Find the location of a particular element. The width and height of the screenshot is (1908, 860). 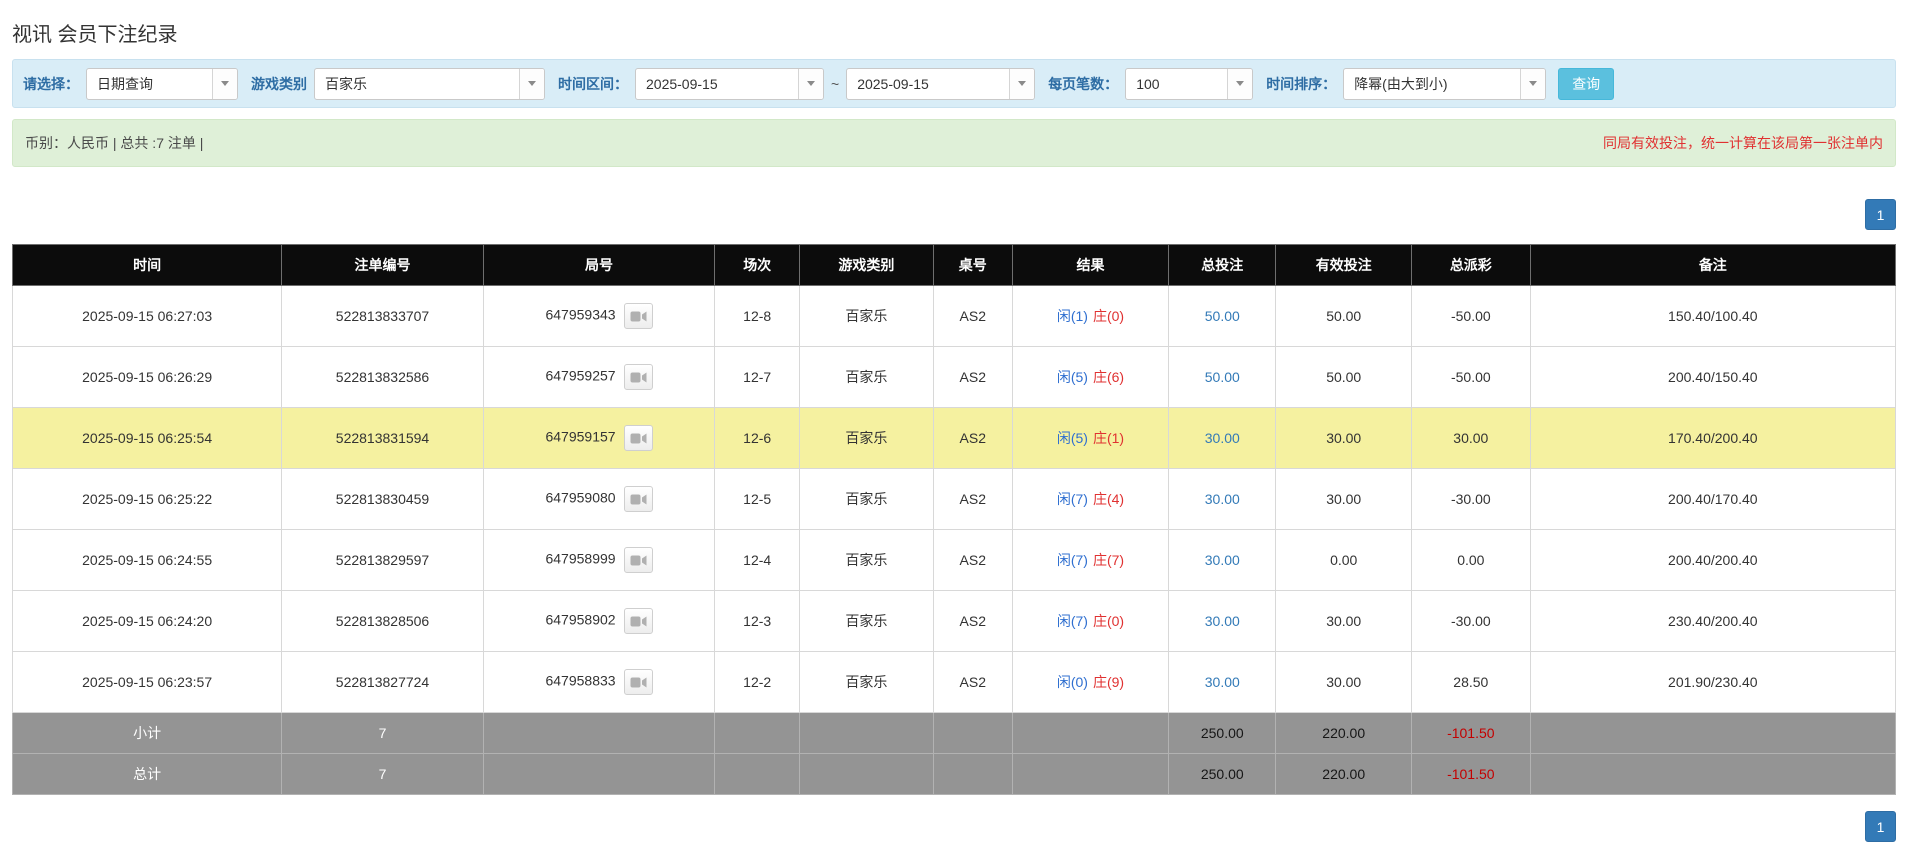

cell-round-id: 647958999 is located at coordinates (599, 560).